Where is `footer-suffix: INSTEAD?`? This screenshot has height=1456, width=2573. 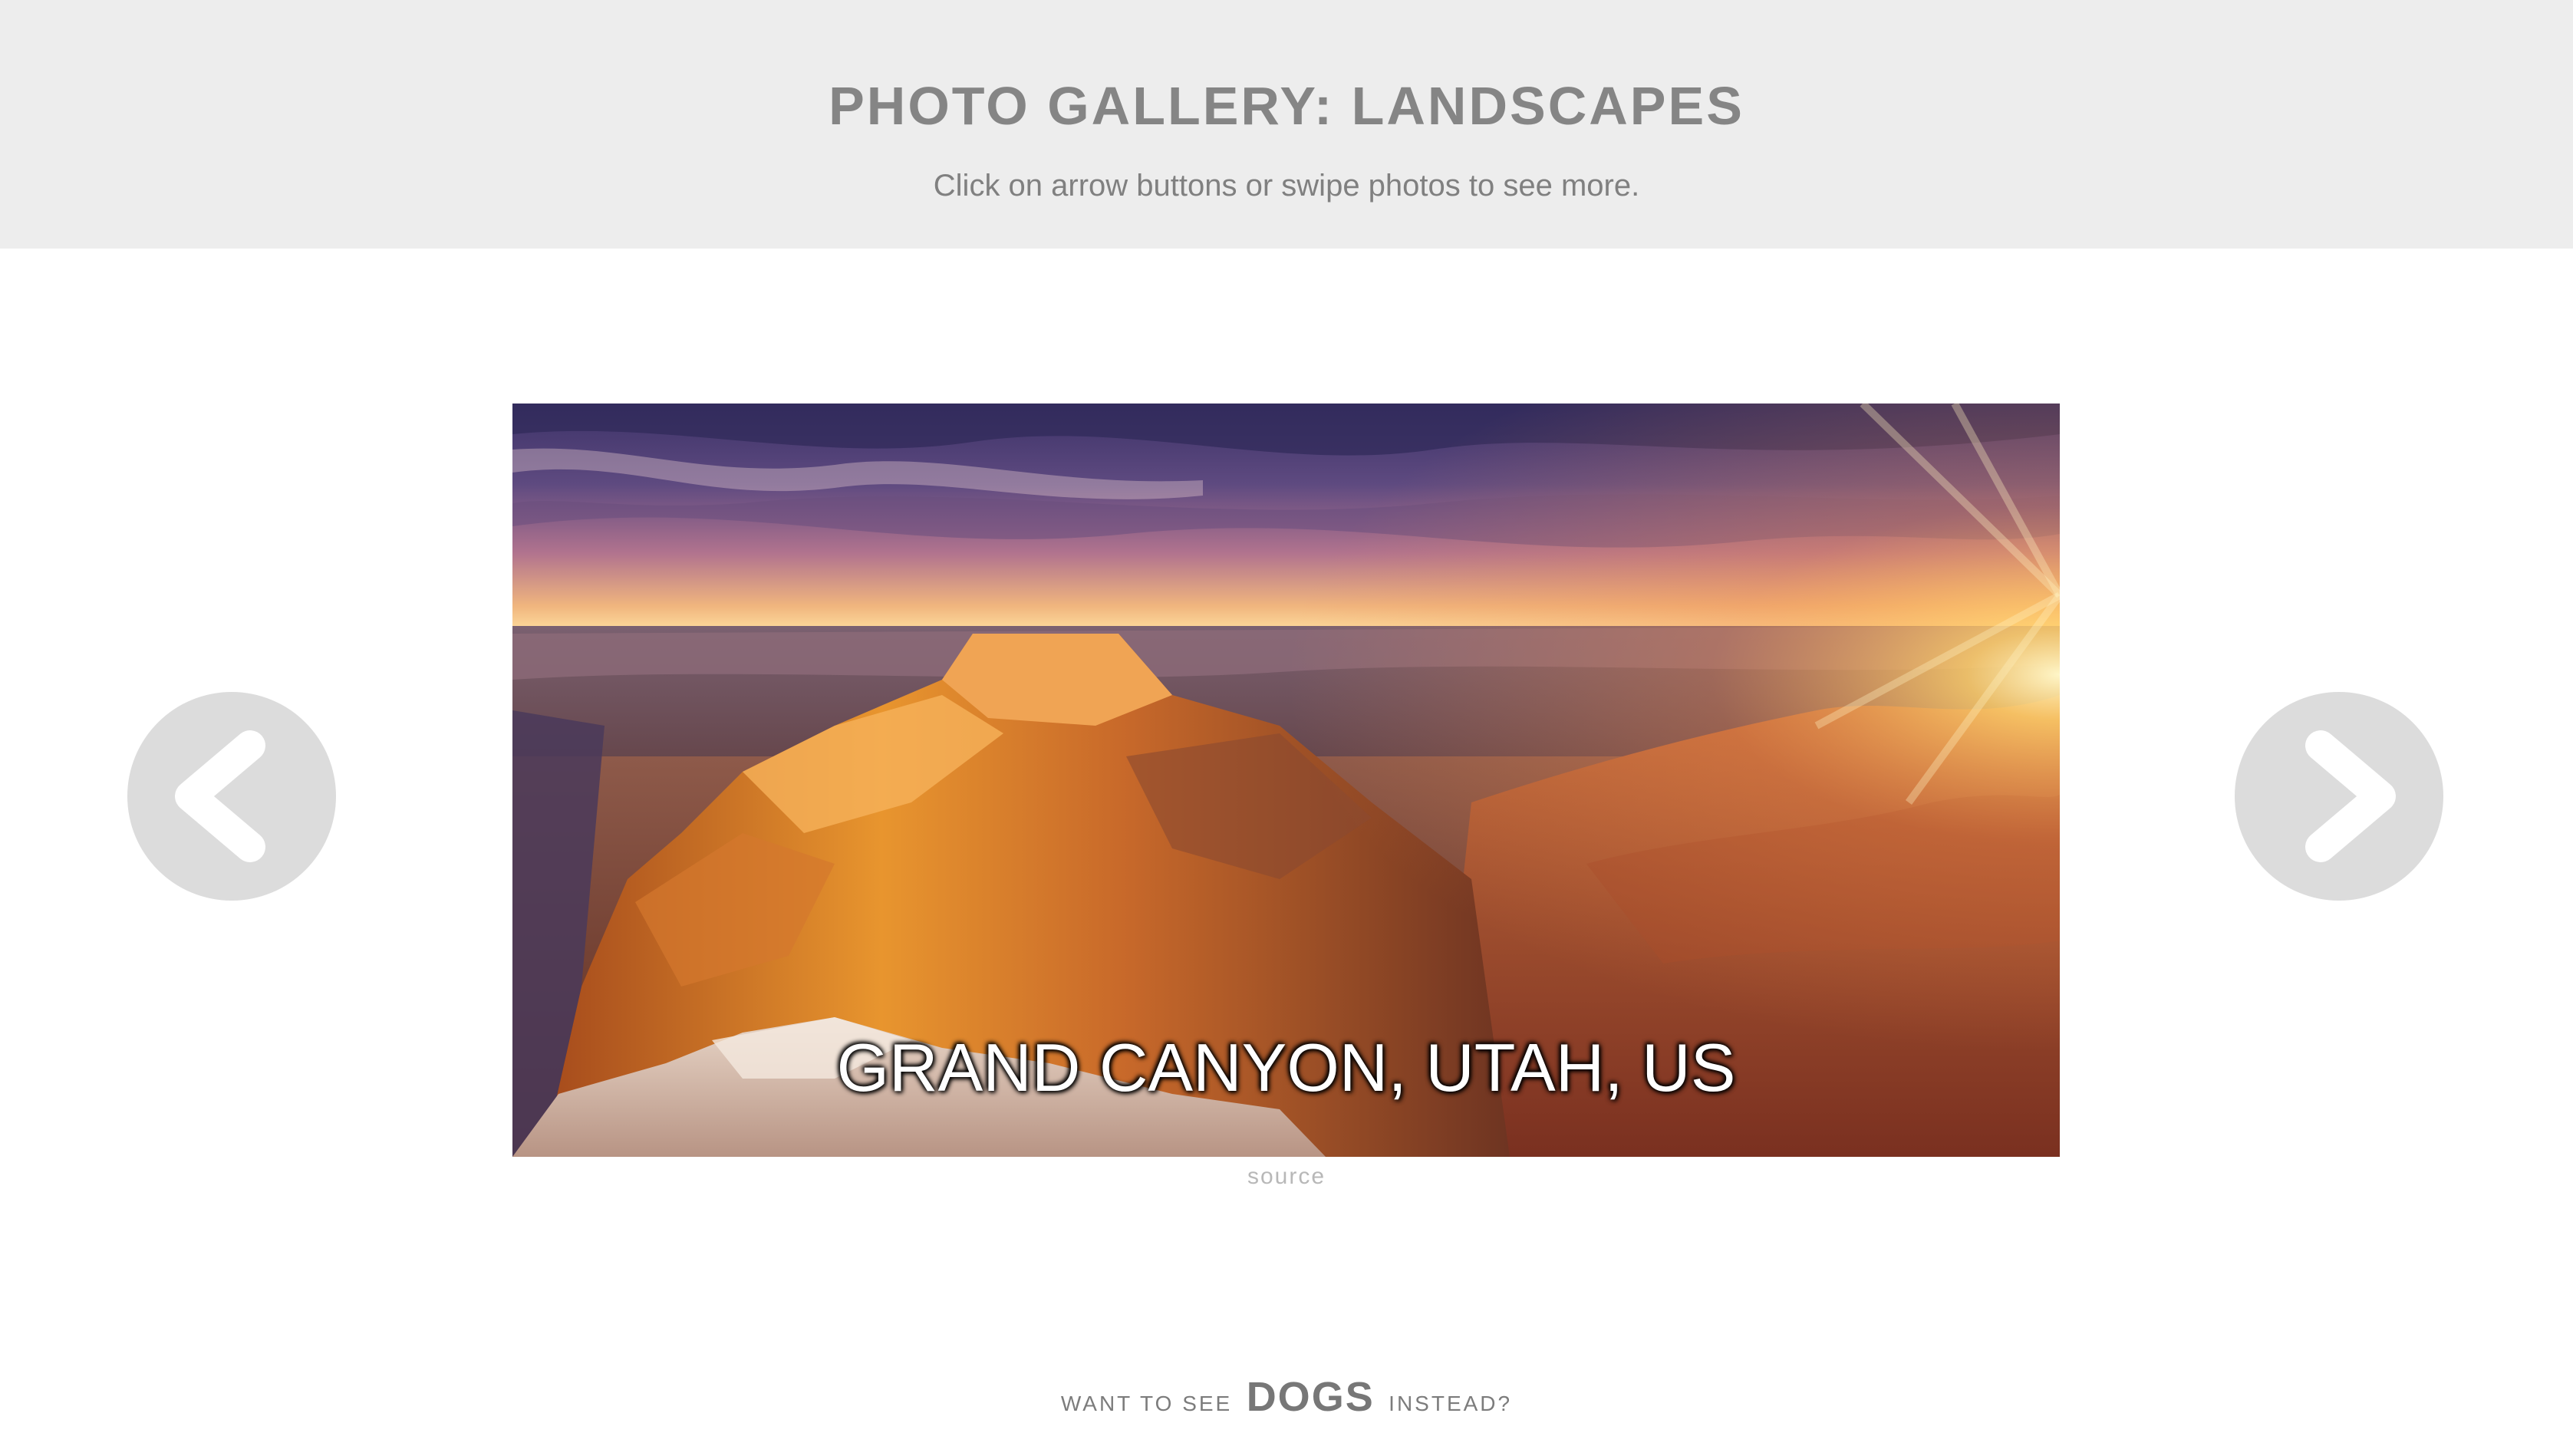 footer-suffix: INSTEAD? is located at coordinates (1451, 1403).